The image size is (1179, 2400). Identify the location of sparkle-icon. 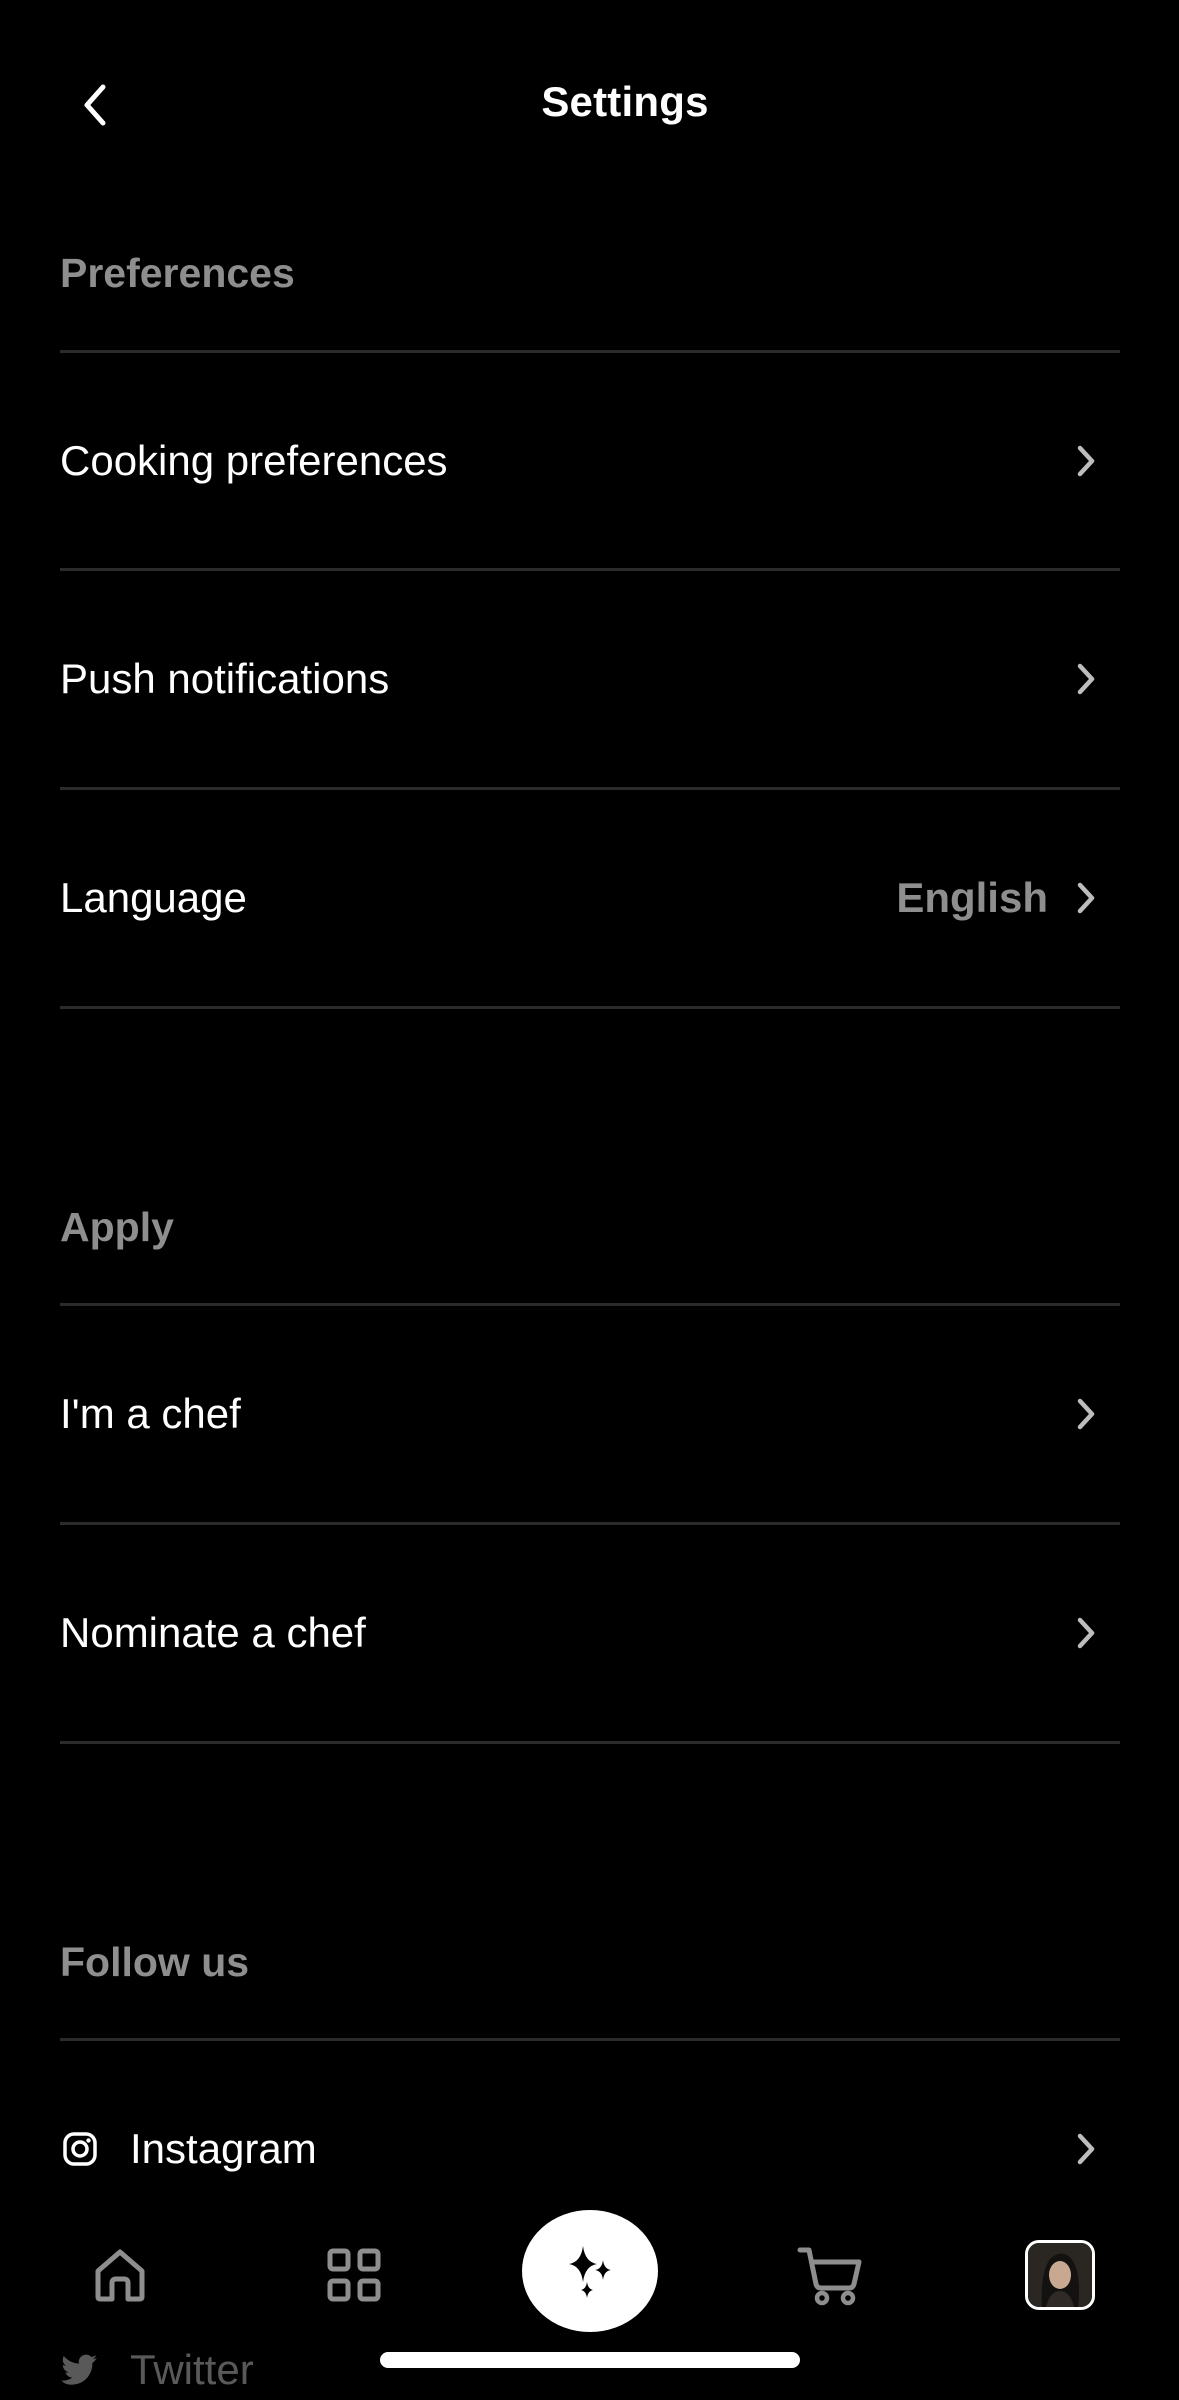
(590, 2272).